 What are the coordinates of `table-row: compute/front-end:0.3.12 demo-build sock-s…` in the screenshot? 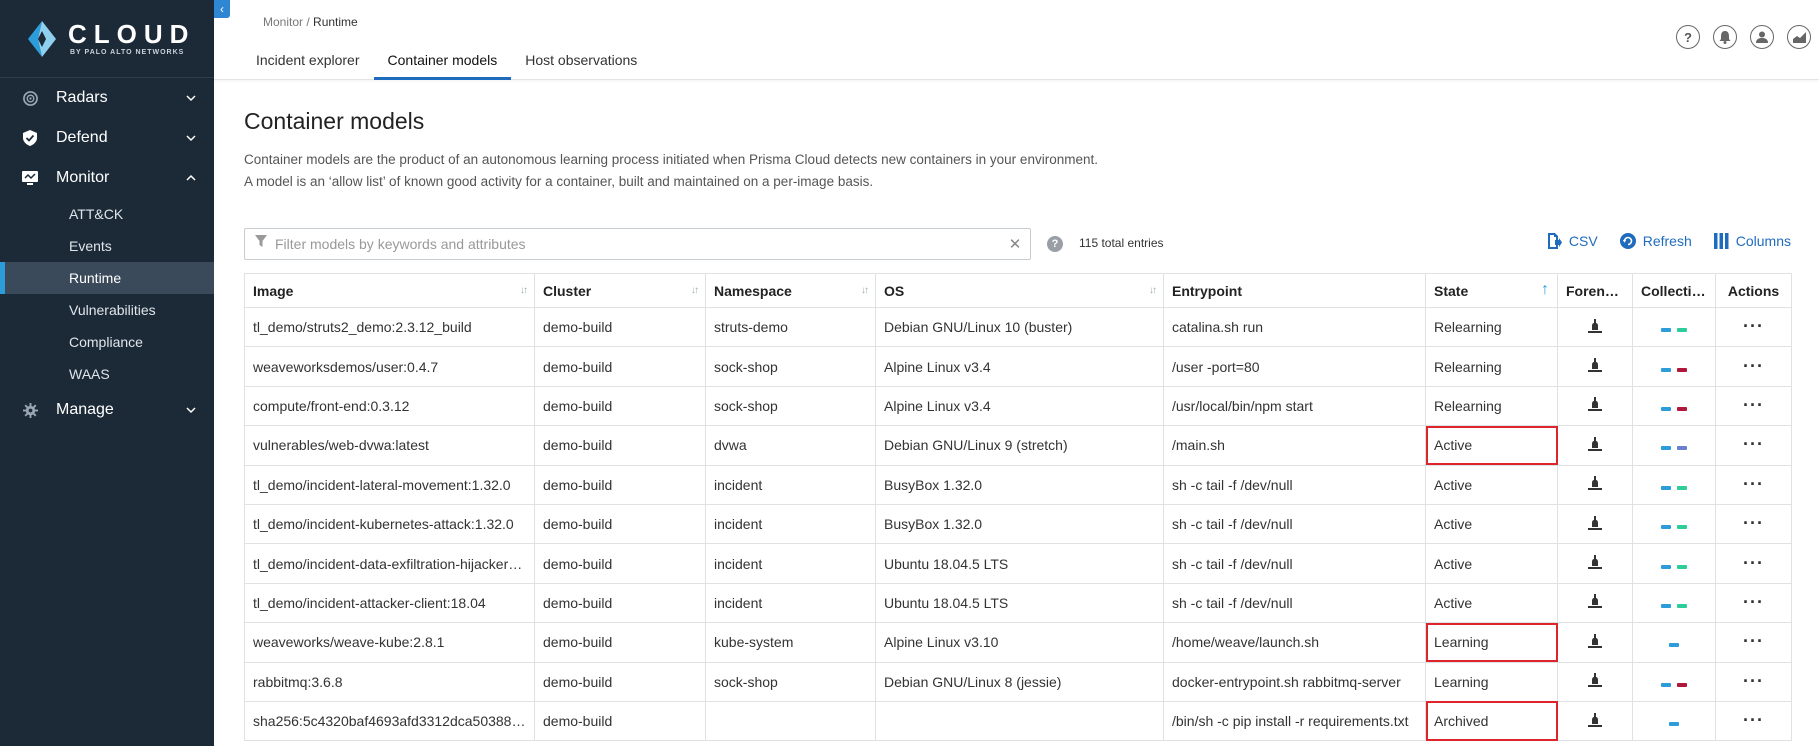 It's located at (1018, 406).